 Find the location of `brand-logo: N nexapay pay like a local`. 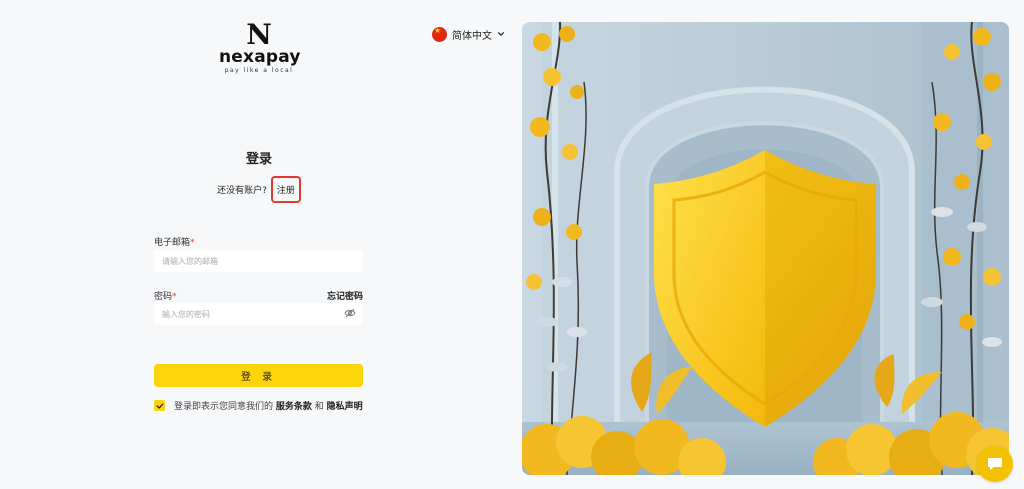

brand-logo: N nexapay pay like a local is located at coordinates (260, 46).